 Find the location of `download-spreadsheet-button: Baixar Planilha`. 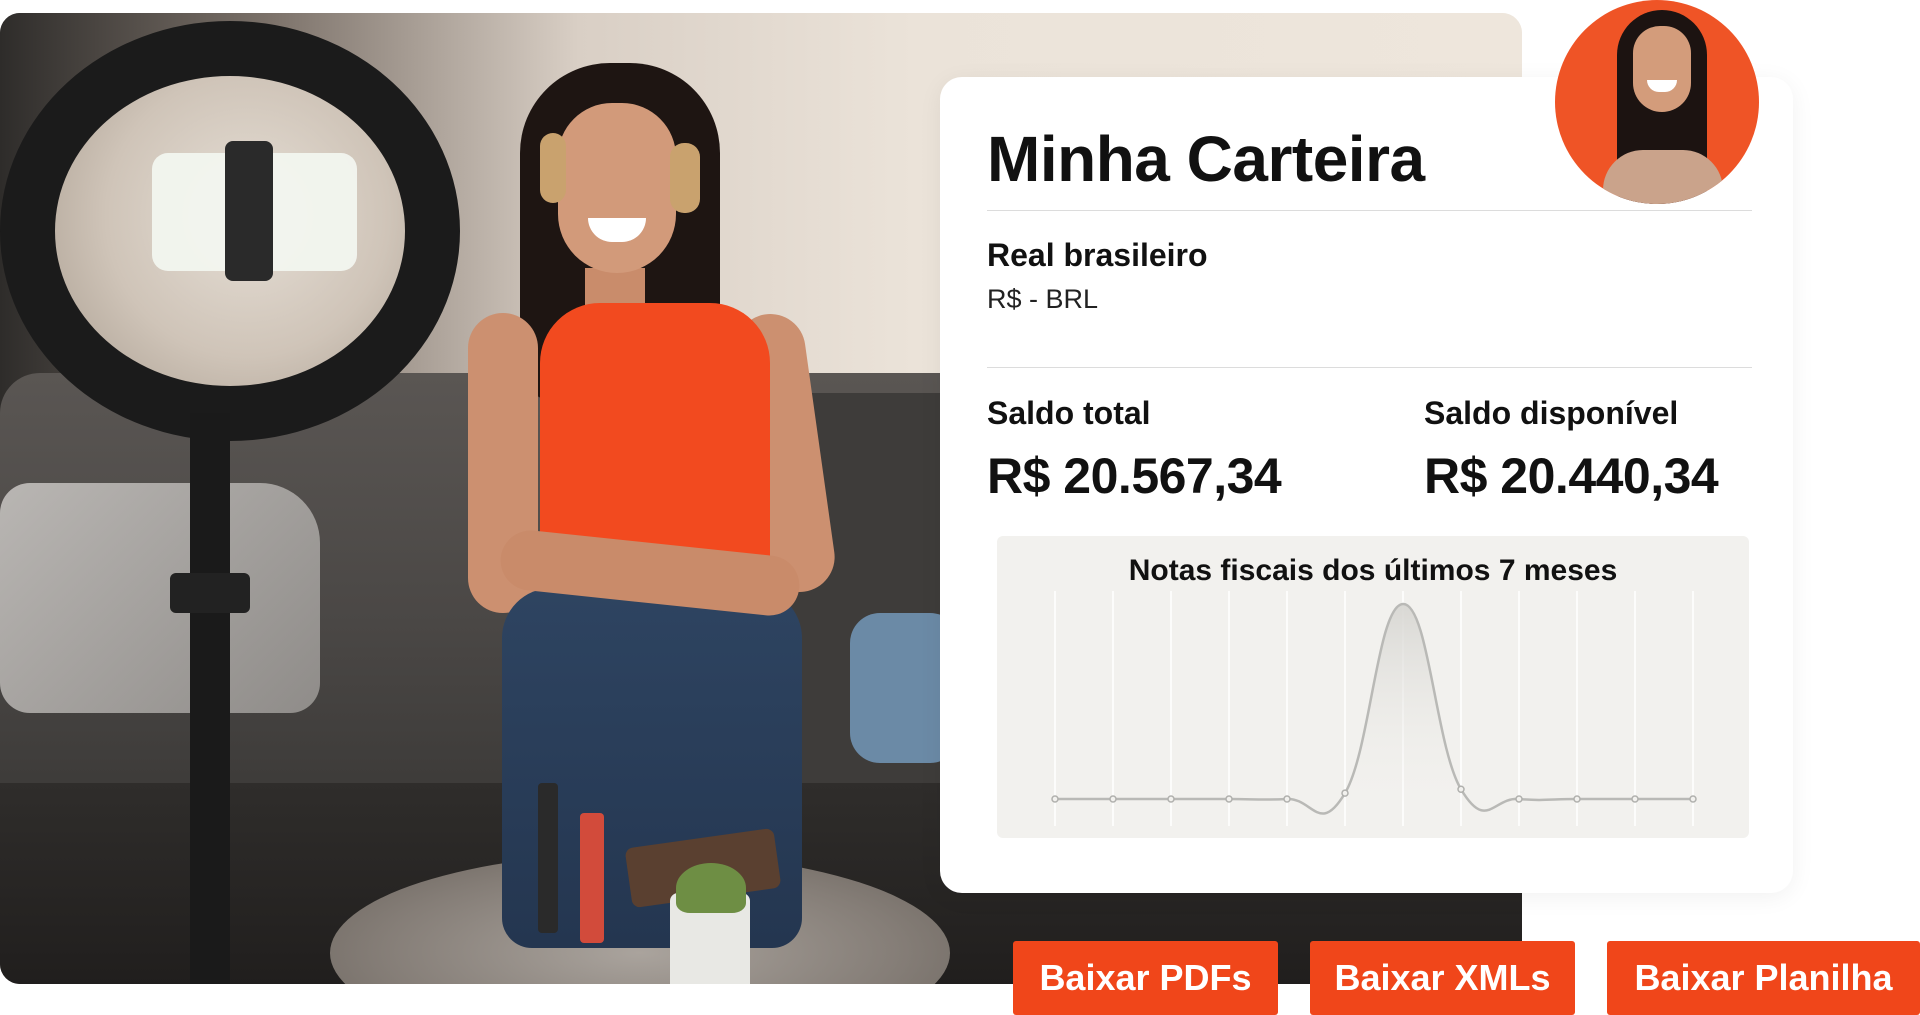

download-spreadsheet-button: Baixar Planilha is located at coordinates (1763, 978).